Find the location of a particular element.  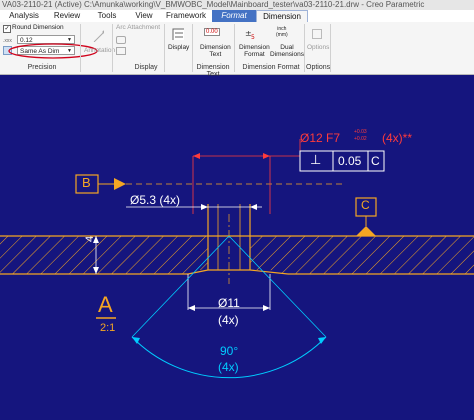

tab-tools: Tools is located at coordinates (107, 16).